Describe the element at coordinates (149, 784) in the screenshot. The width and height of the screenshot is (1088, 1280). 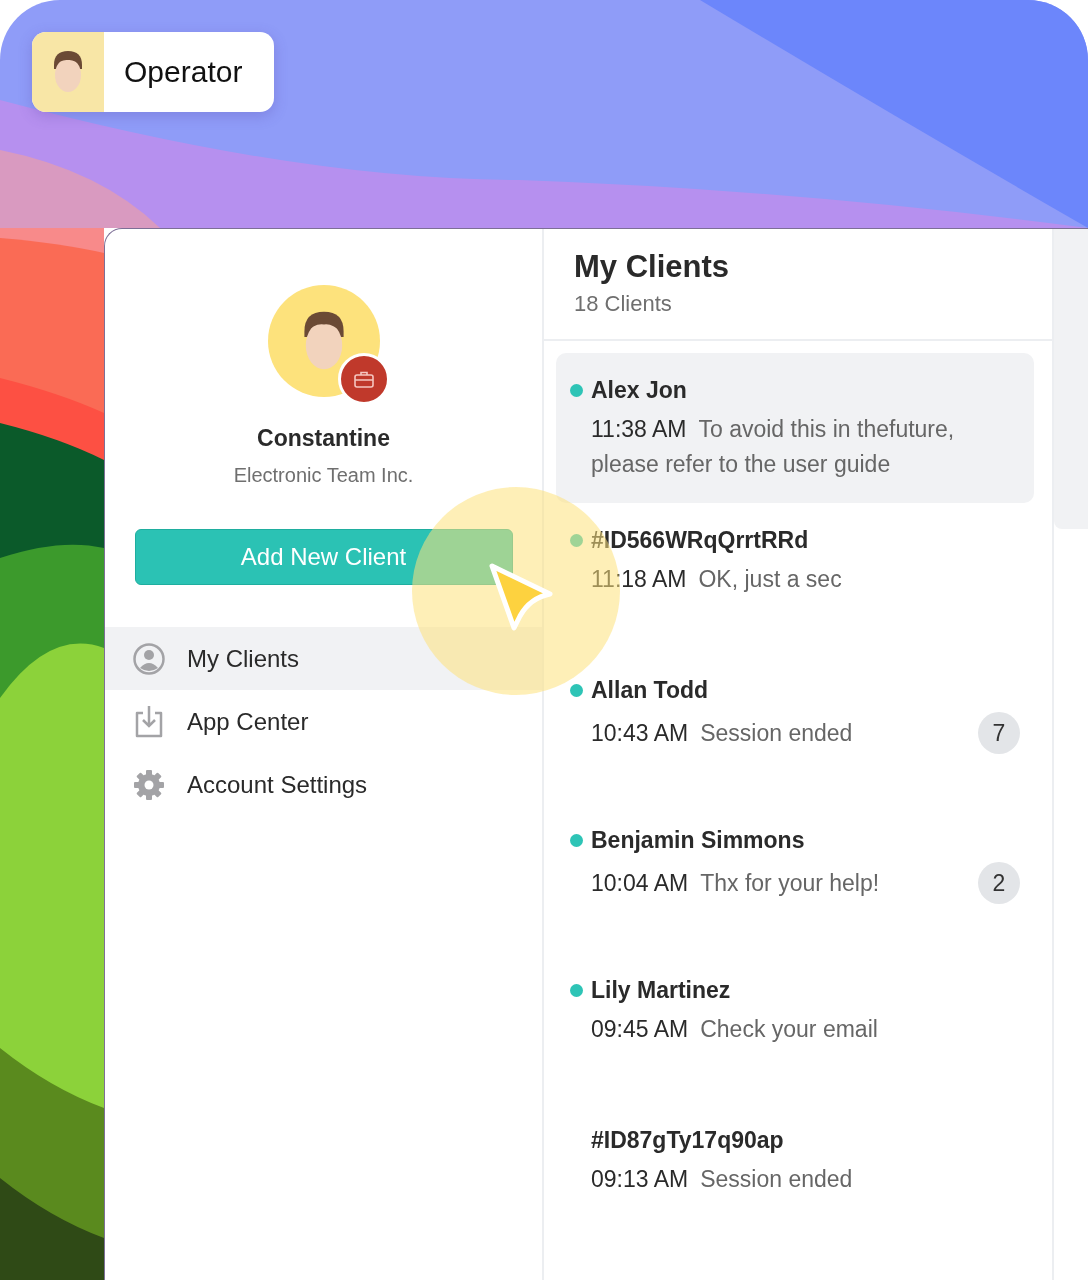
I see `settings-icon` at that location.